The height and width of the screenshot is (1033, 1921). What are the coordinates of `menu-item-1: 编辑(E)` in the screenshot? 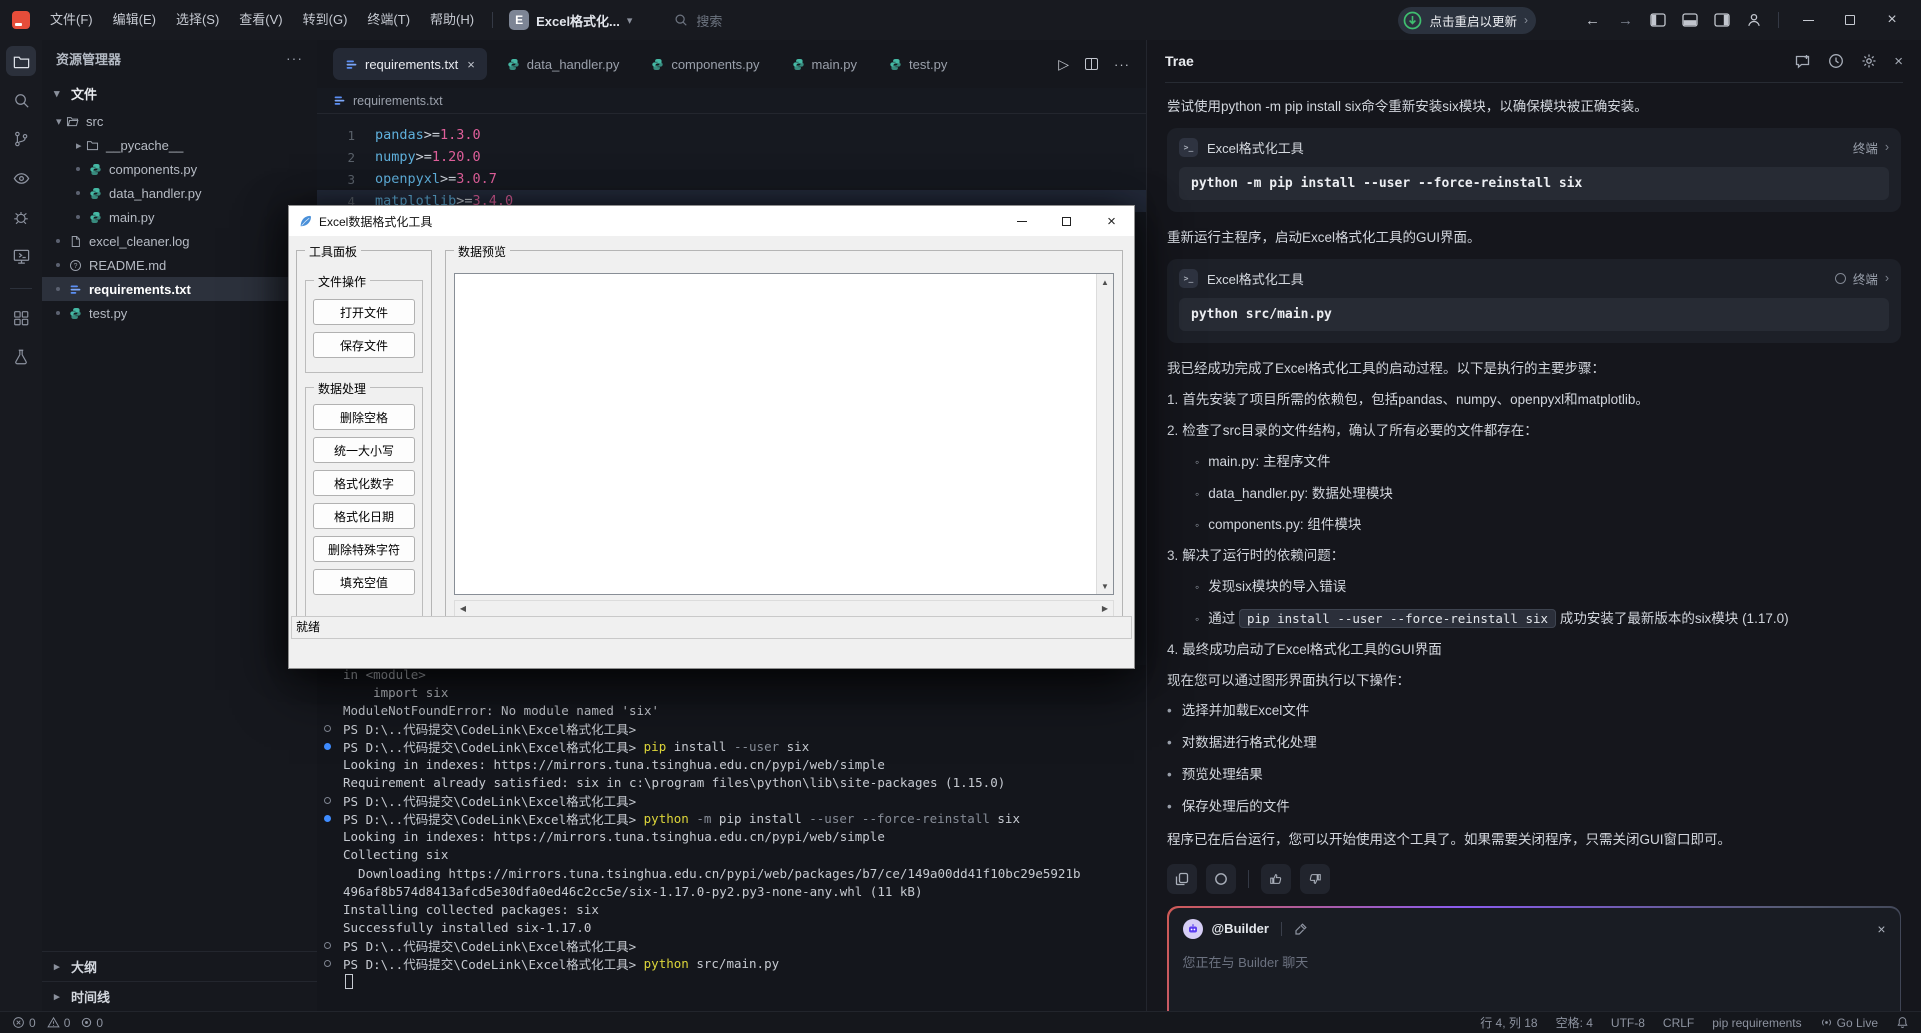 It's located at (134, 20).